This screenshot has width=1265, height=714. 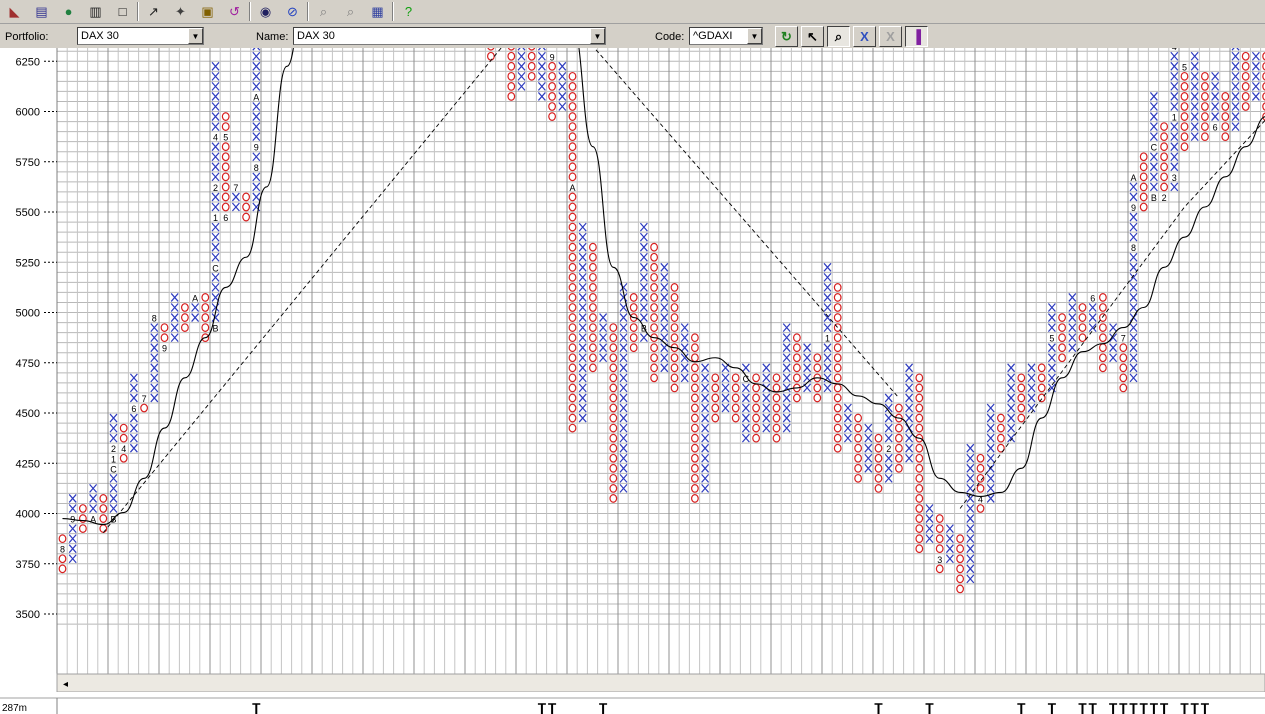 What do you see at coordinates (28, 364) in the screenshot?
I see `y-tick-label: 4750` at bounding box center [28, 364].